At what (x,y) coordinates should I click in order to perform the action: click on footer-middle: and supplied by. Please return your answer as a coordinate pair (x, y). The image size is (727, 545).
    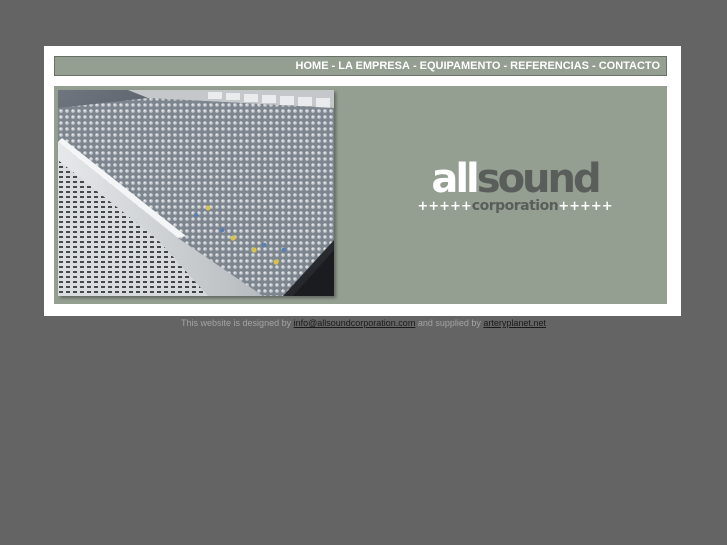
    Looking at the image, I should click on (449, 323).